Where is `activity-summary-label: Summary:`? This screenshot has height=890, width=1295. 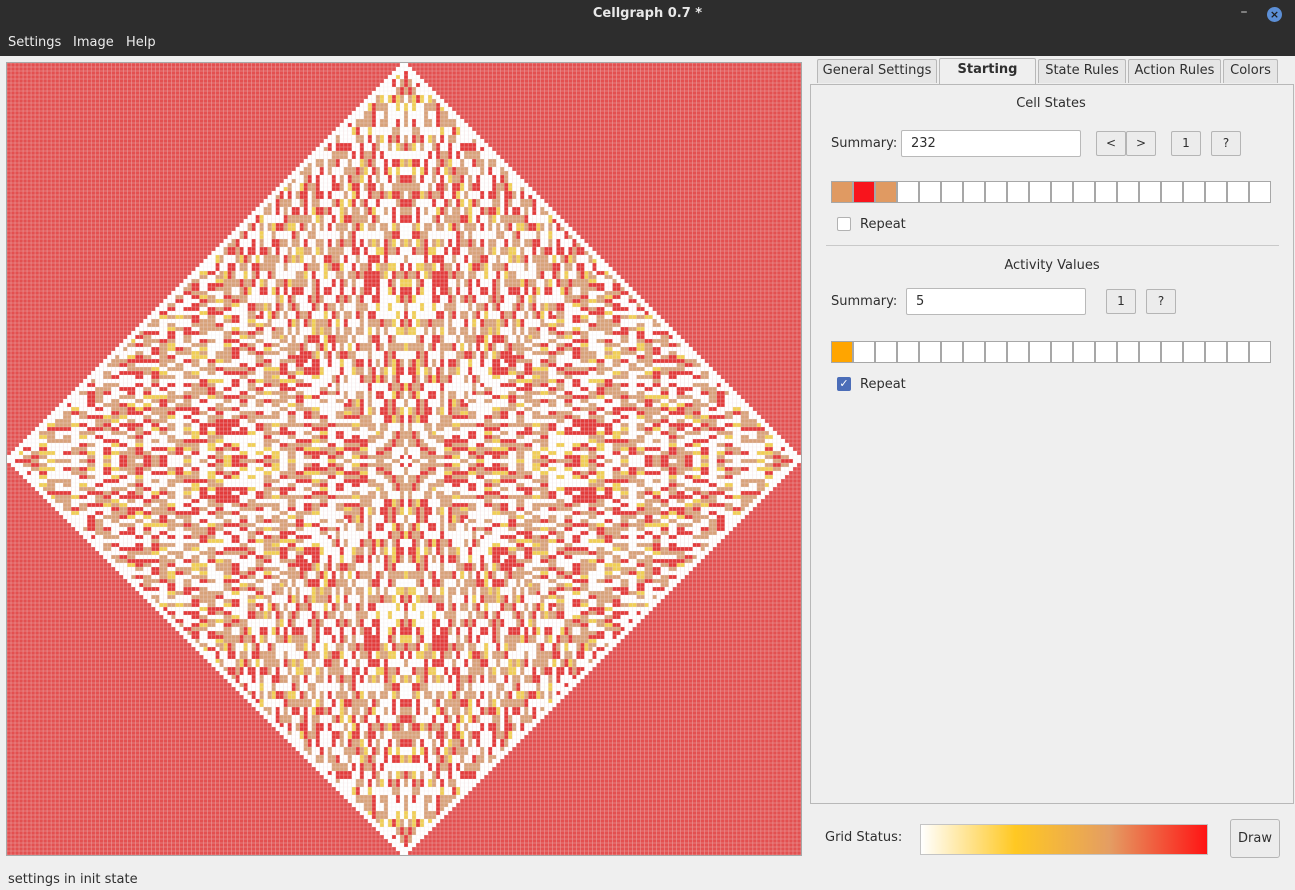 activity-summary-label: Summary: is located at coordinates (864, 301).